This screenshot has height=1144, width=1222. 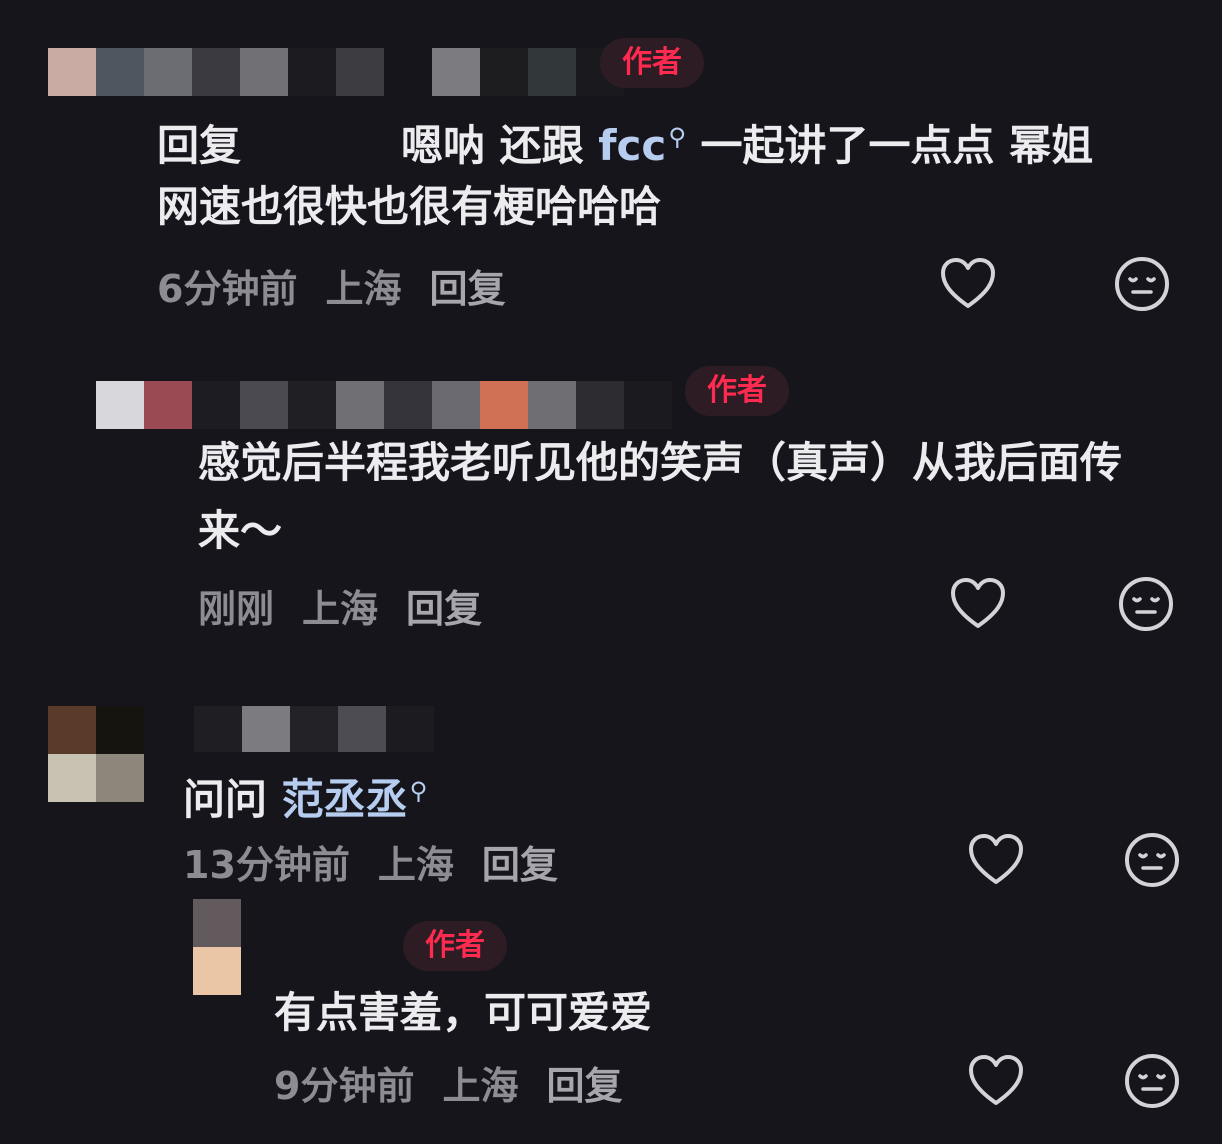 What do you see at coordinates (463, 1012) in the screenshot?
I see `comment-text: 有点害羞，可可爱爱` at bounding box center [463, 1012].